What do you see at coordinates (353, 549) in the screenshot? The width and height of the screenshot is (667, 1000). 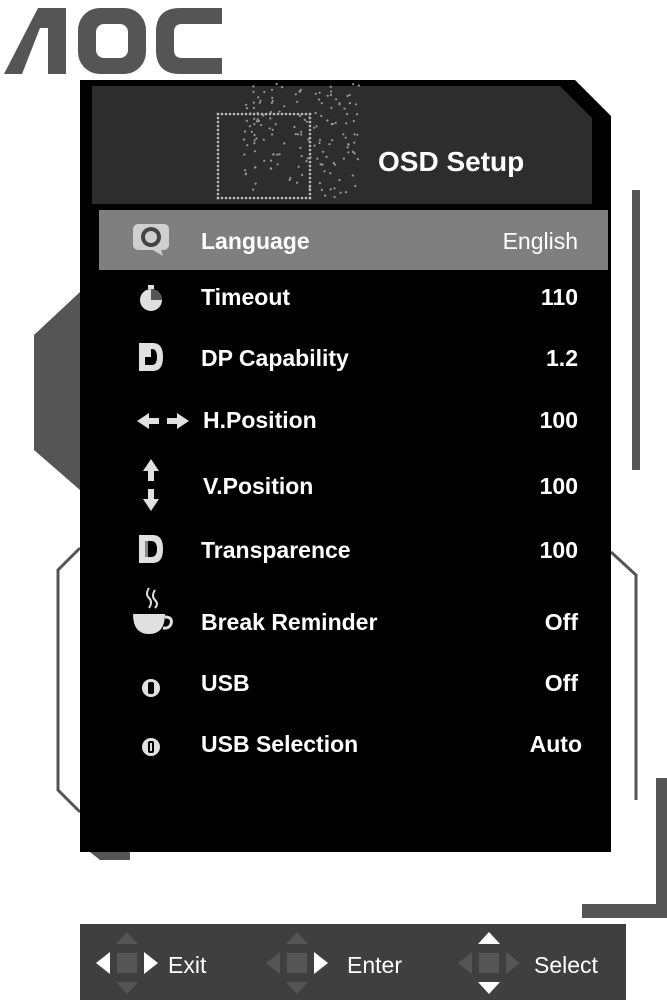 I see `menu-item-transparence: Transparence 100` at bounding box center [353, 549].